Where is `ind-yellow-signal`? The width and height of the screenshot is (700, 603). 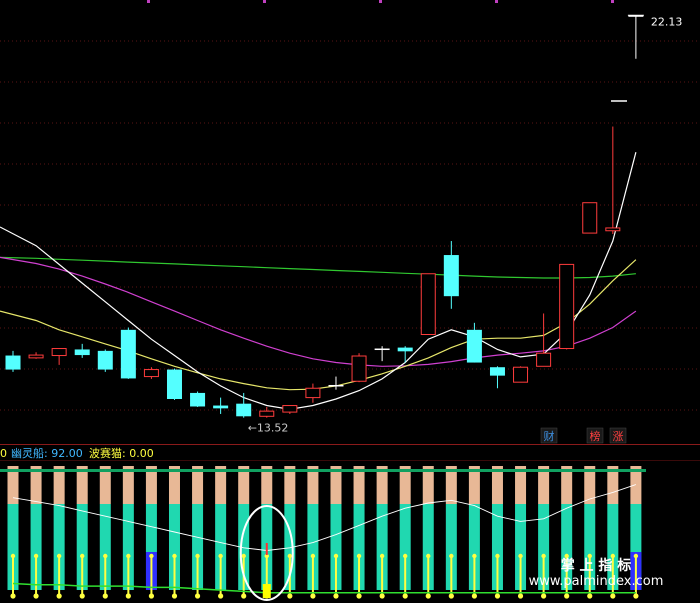 ind-yellow-signal is located at coordinates (266, 591).